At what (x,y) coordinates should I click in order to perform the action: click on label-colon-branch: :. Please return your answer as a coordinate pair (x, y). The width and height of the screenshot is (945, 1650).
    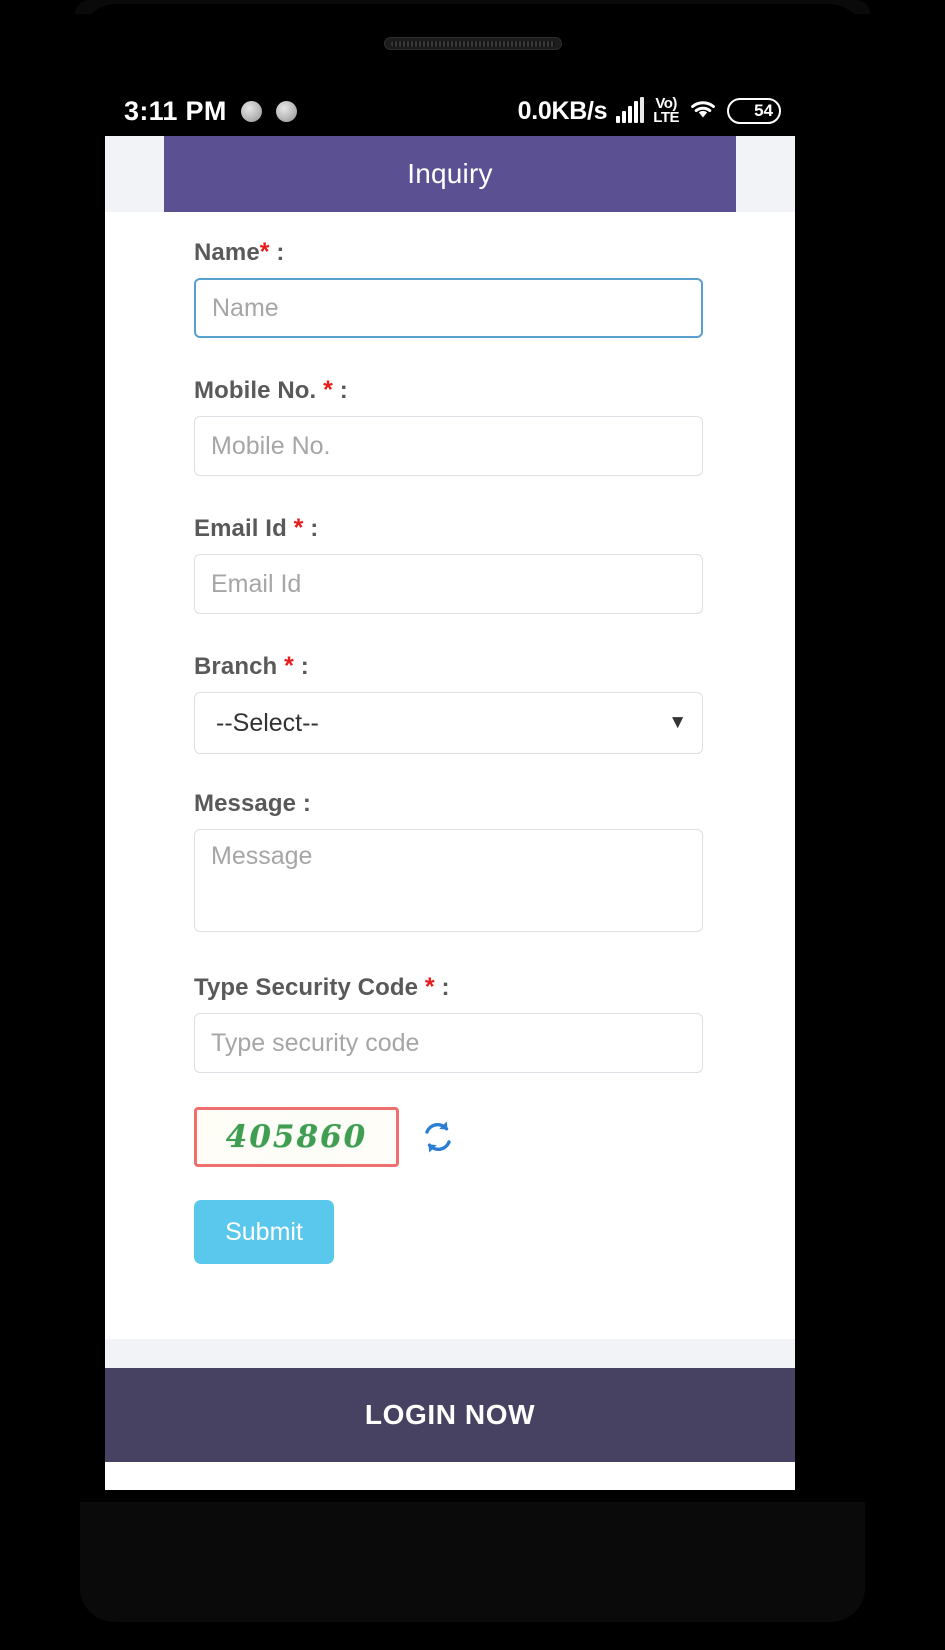
    Looking at the image, I should click on (304, 666).